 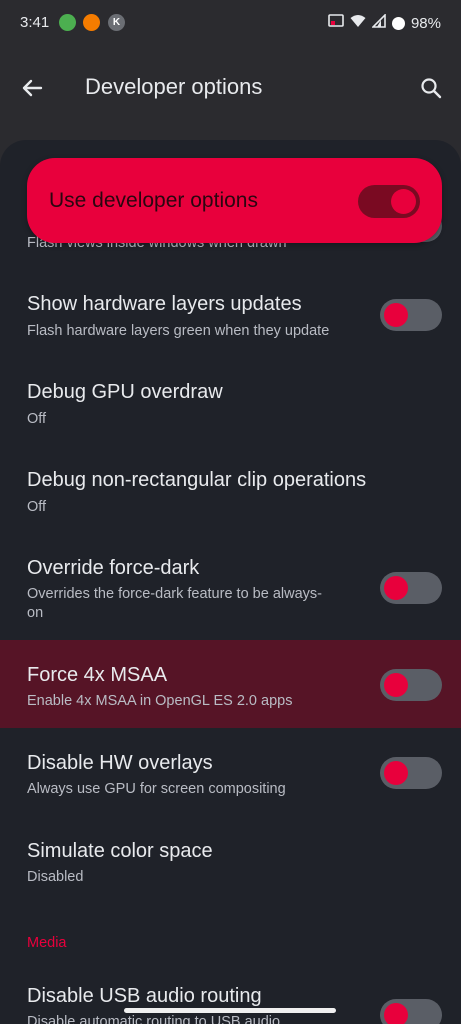 I want to click on app-bar: Developer options, so click(x=230, y=88).